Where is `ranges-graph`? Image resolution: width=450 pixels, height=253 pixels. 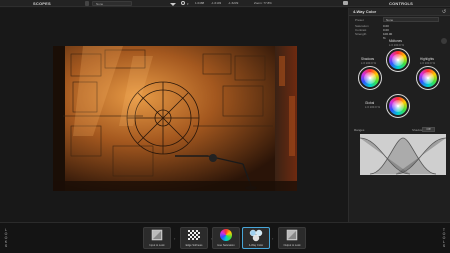 ranges-graph is located at coordinates (403, 154).